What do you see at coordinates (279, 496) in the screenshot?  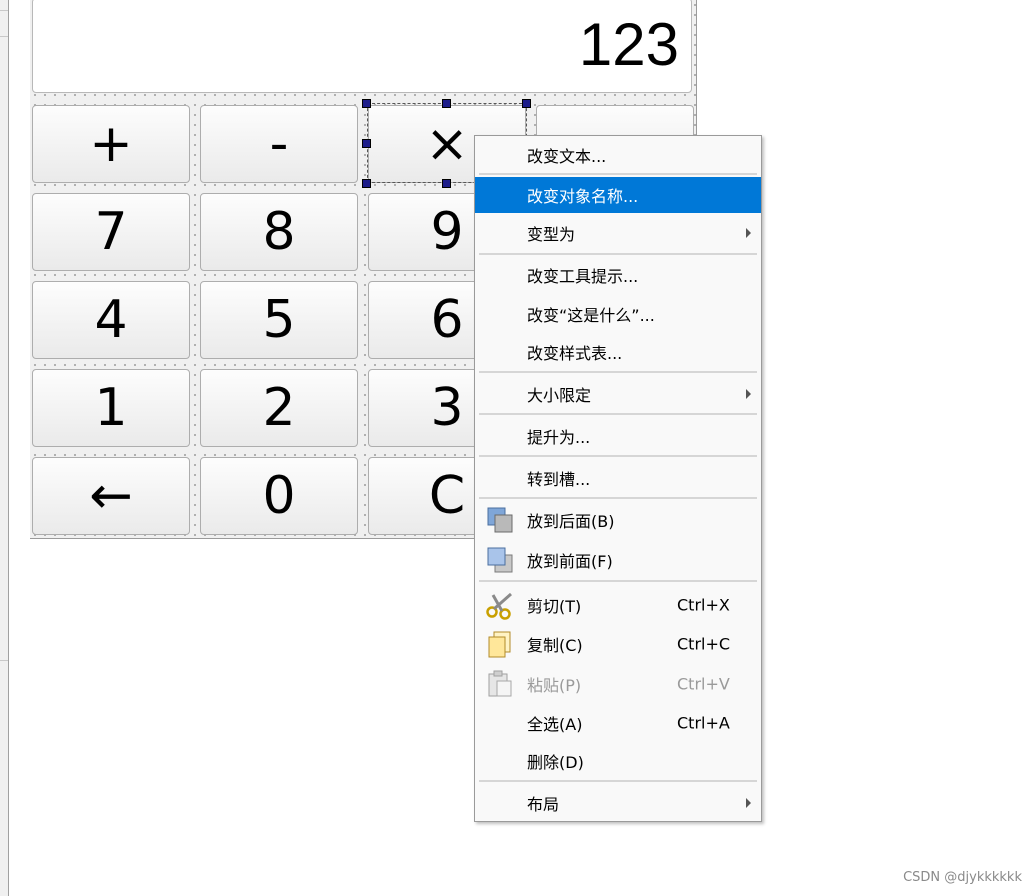 I see `digit-0-button: 0` at bounding box center [279, 496].